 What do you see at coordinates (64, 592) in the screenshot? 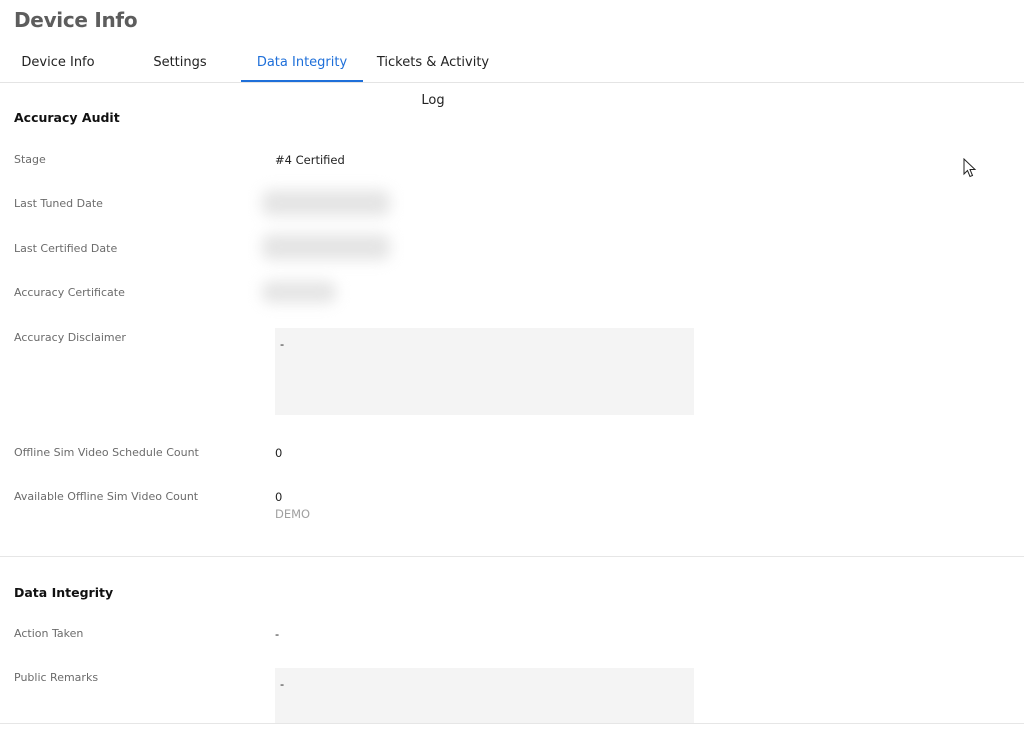
I see `section-title-data-integrity: Data Integrity` at bounding box center [64, 592].